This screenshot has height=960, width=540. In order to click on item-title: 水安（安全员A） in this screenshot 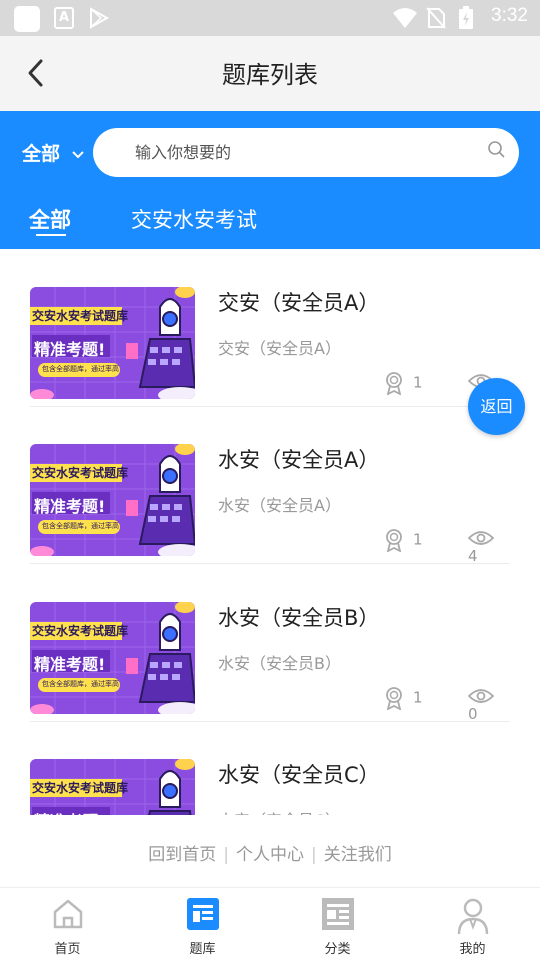, I will do `click(299, 460)`.